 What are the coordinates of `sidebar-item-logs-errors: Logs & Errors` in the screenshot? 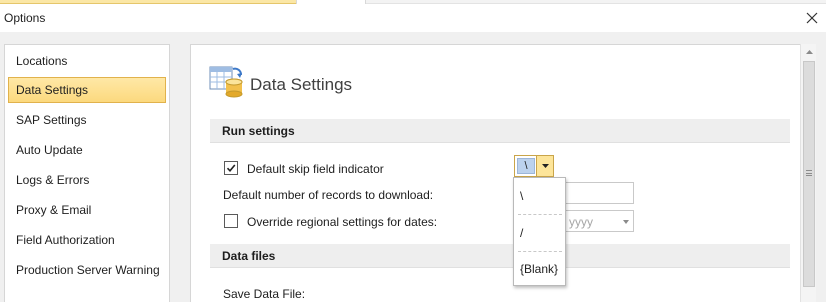 It's located at (87, 180).